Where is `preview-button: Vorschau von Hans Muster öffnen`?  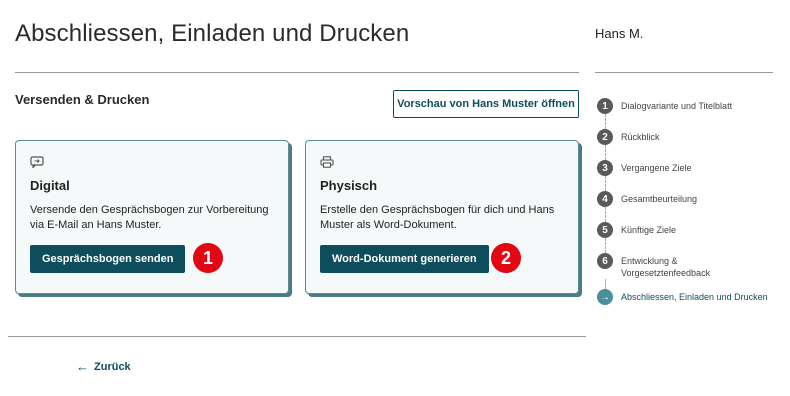 preview-button: Vorschau von Hans Muster öffnen is located at coordinates (486, 104).